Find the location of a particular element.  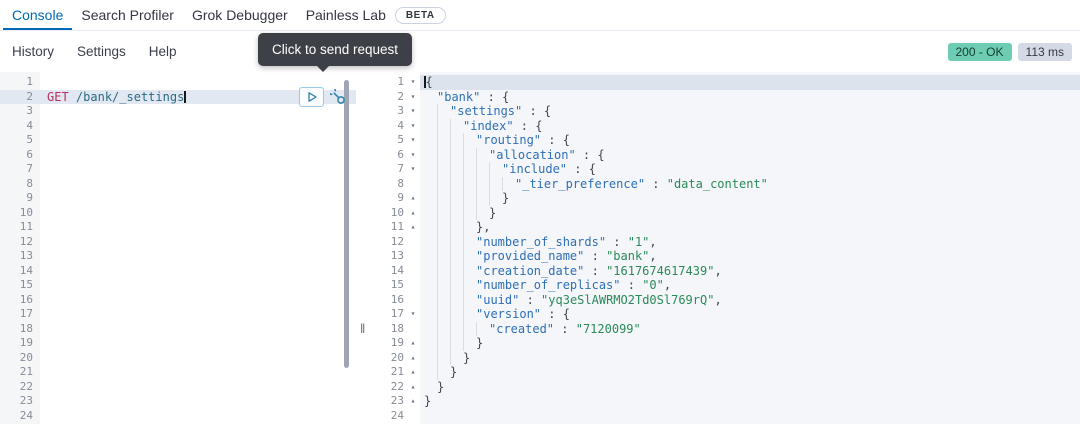

code-line: 16 is located at coordinates (26, 299).